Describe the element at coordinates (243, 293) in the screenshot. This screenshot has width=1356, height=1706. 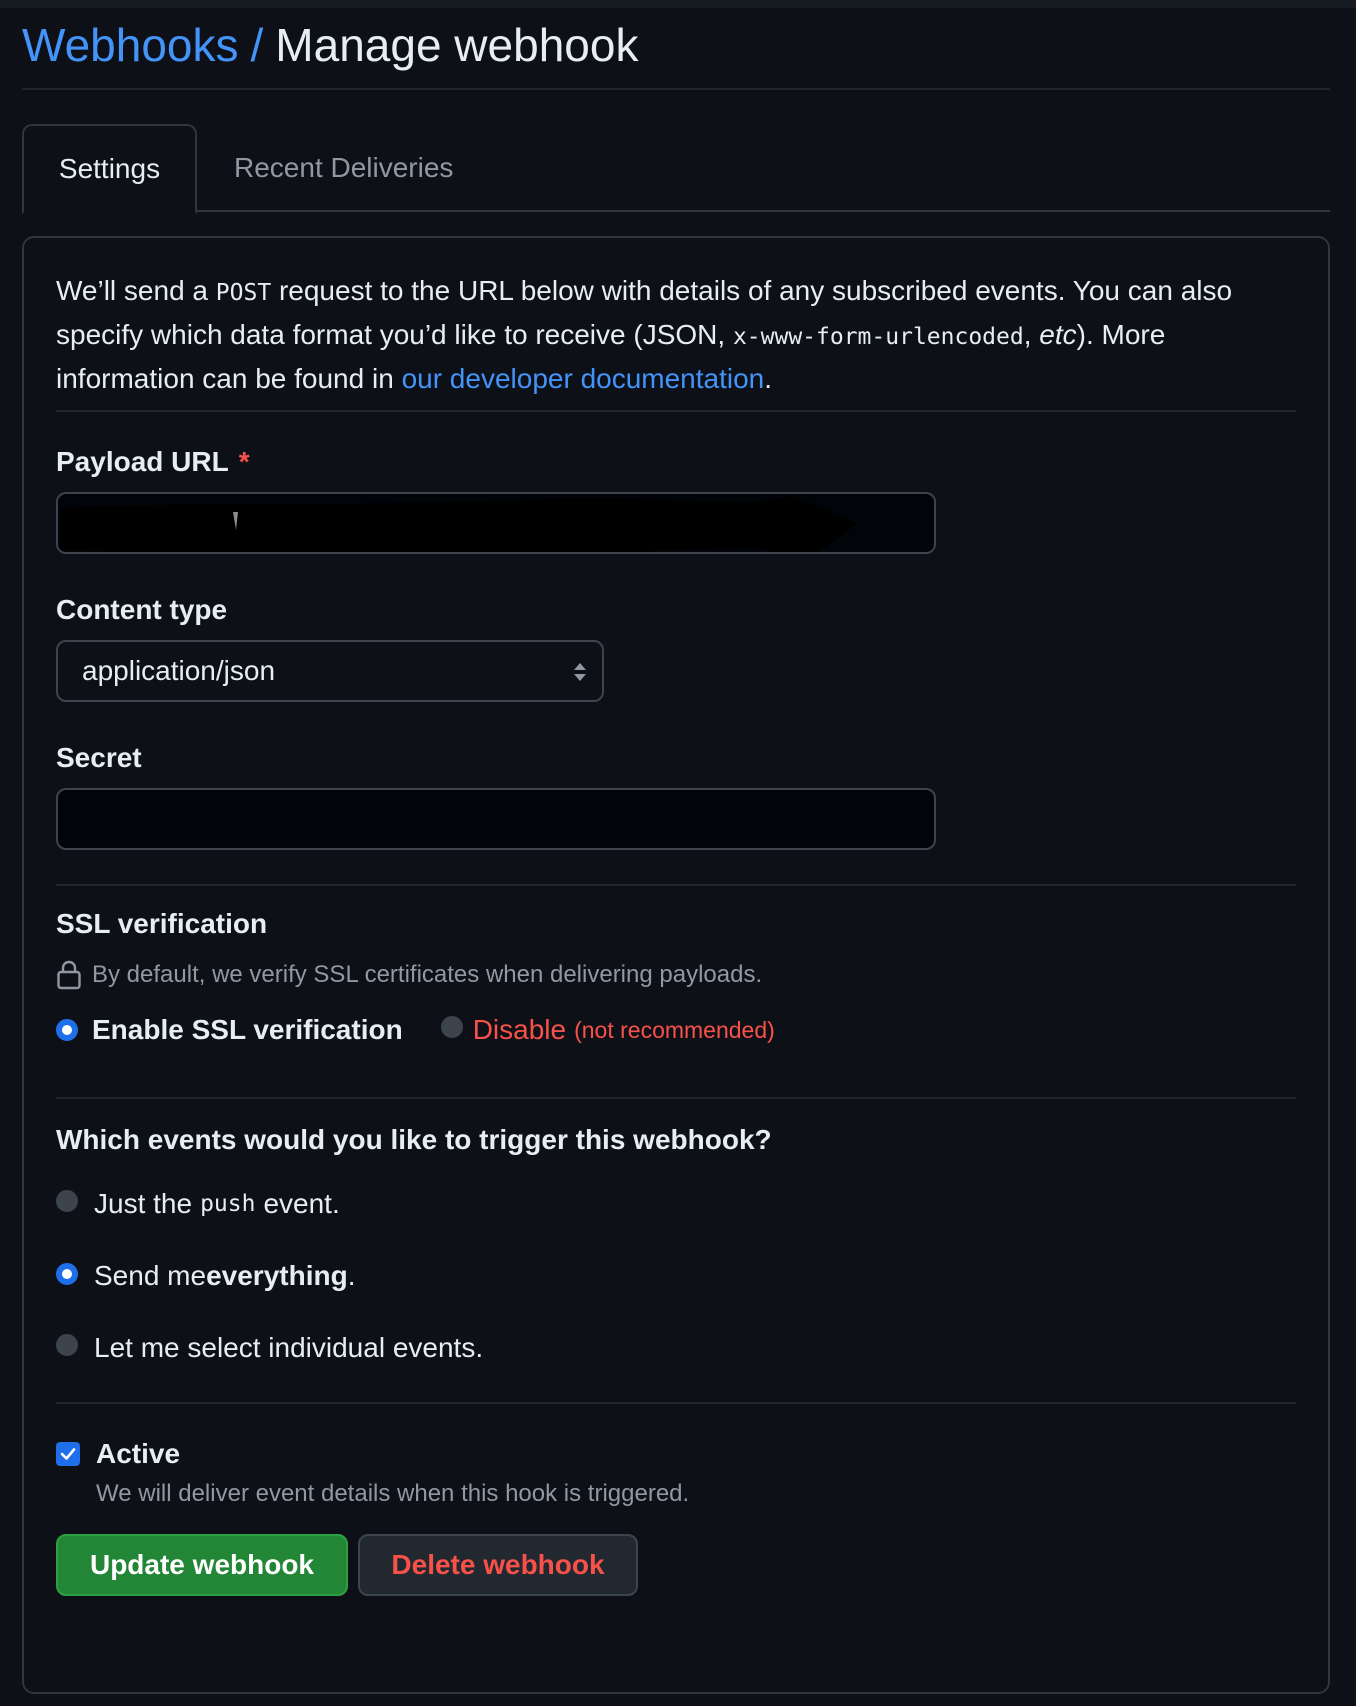
I see `code-post: POST` at that location.